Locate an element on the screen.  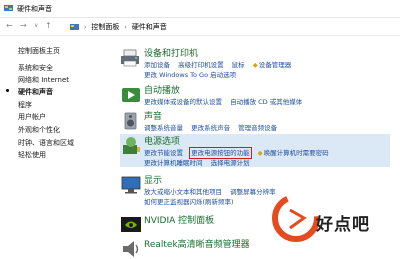
devices-links-row2: 更改 Windows To Go 启动选项 is located at coordinates (193, 74).